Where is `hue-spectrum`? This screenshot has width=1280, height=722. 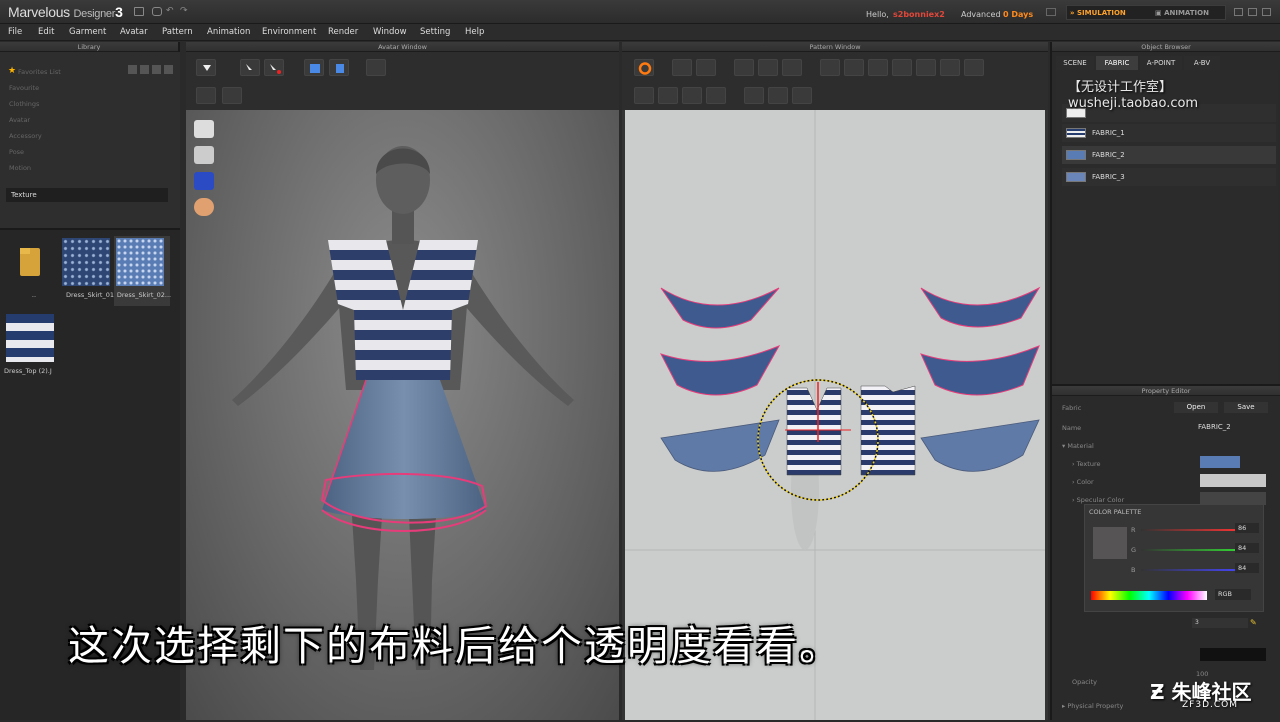
hue-spectrum is located at coordinates (1149, 595).